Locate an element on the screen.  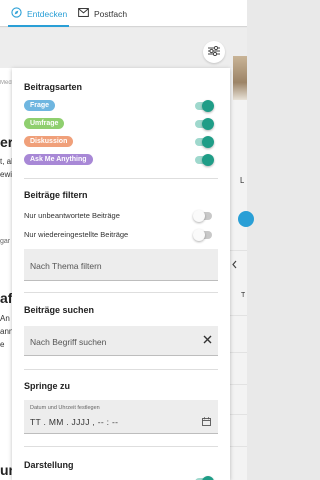
tab-postfach-label: Postfach is located at coordinates (111, 13).